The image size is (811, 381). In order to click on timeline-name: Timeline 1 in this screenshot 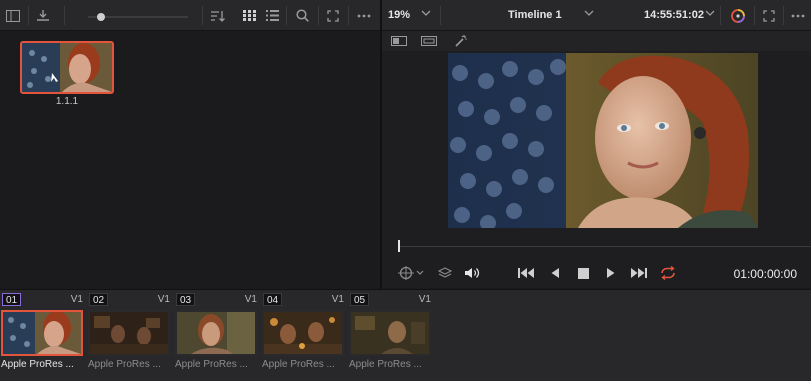, I will do `click(535, 15)`.